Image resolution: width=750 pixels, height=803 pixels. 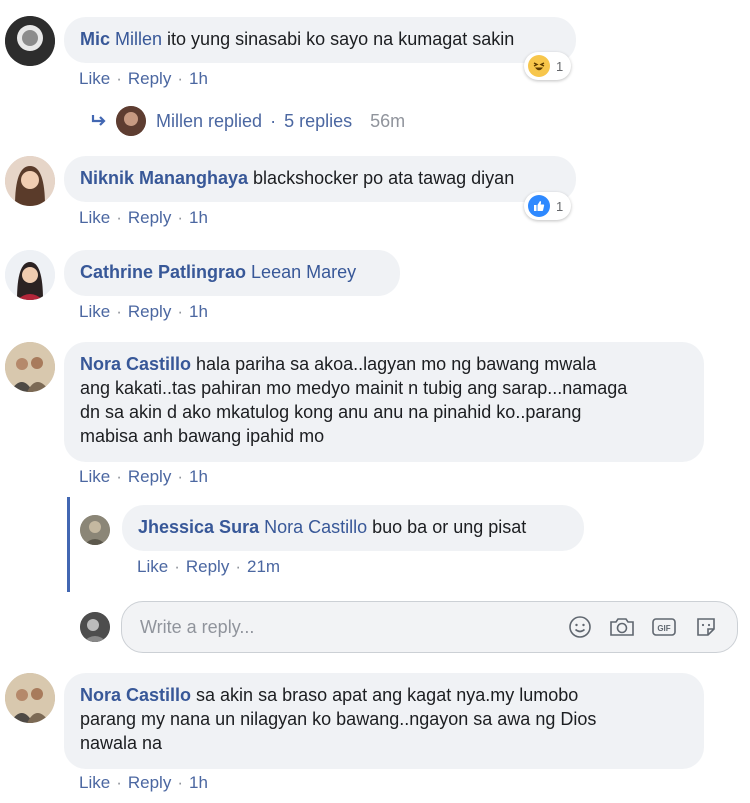 What do you see at coordinates (303, 272) in the screenshot?
I see `mention-link: Leean Marey` at bounding box center [303, 272].